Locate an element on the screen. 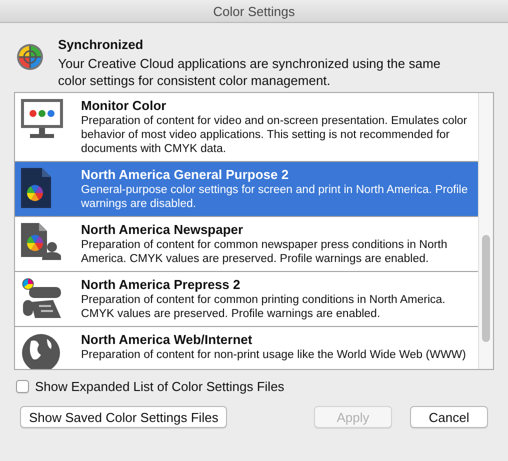 Image resolution: width=508 pixels, height=461 pixels. settings-item: North America Web/Internet Preparation of content for non-print usage like the World Wide Web (WWW) is located at coordinates (246, 348).